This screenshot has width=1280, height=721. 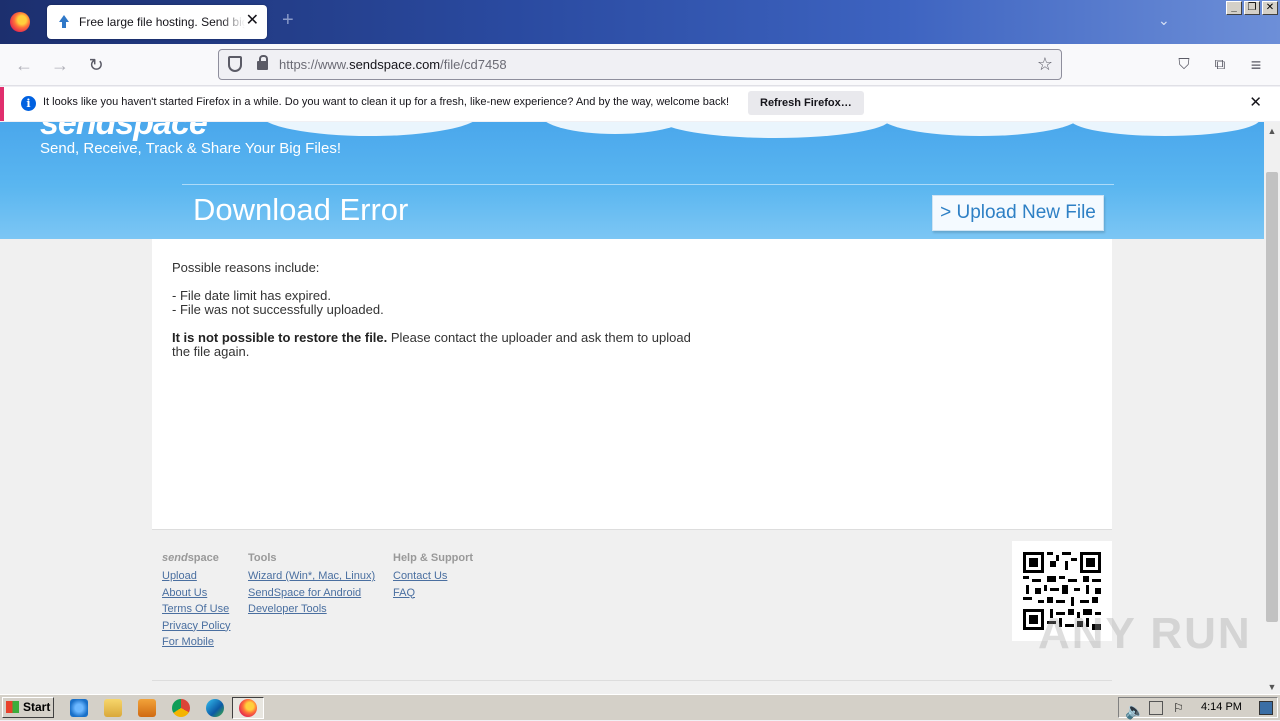 What do you see at coordinates (1180, 708) in the screenshot?
I see `action-center-flag-icon: ⚐` at bounding box center [1180, 708].